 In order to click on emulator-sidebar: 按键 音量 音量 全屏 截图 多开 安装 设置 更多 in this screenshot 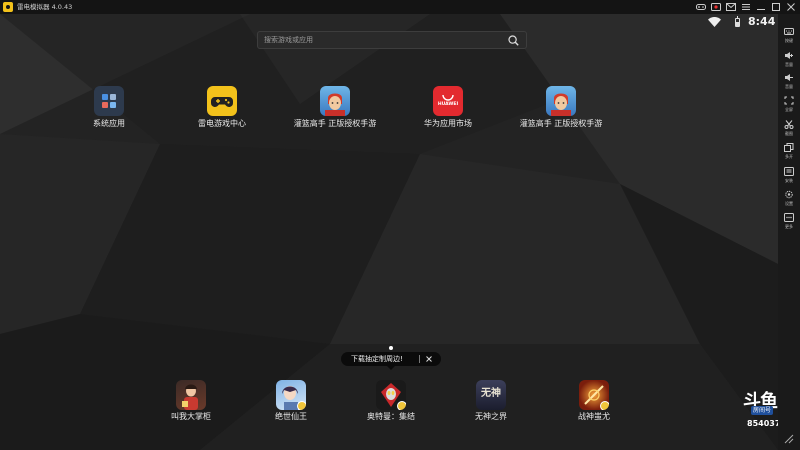, I will do `click(789, 232)`.